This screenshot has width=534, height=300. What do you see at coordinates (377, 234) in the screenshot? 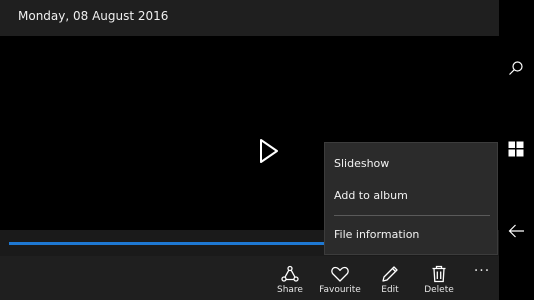
I see `menu-item-label: File information` at bounding box center [377, 234].